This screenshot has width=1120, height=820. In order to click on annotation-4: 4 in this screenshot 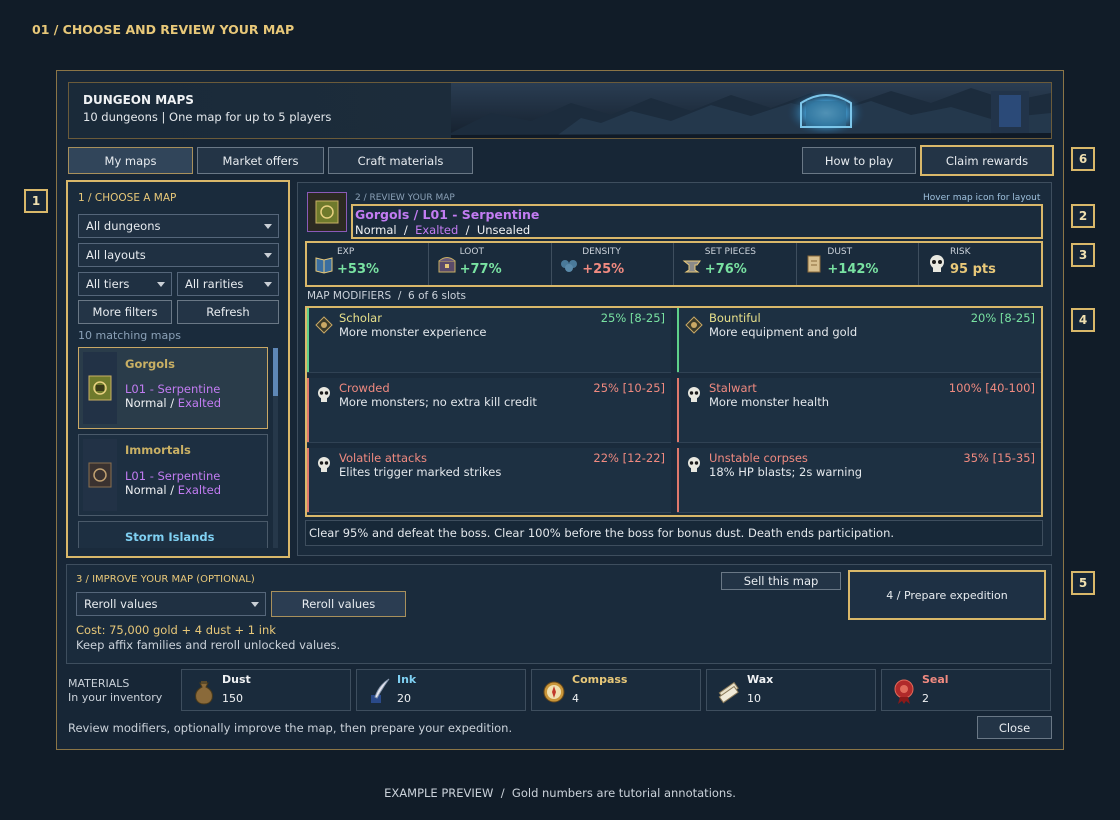, I will do `click(1083, 320)`.